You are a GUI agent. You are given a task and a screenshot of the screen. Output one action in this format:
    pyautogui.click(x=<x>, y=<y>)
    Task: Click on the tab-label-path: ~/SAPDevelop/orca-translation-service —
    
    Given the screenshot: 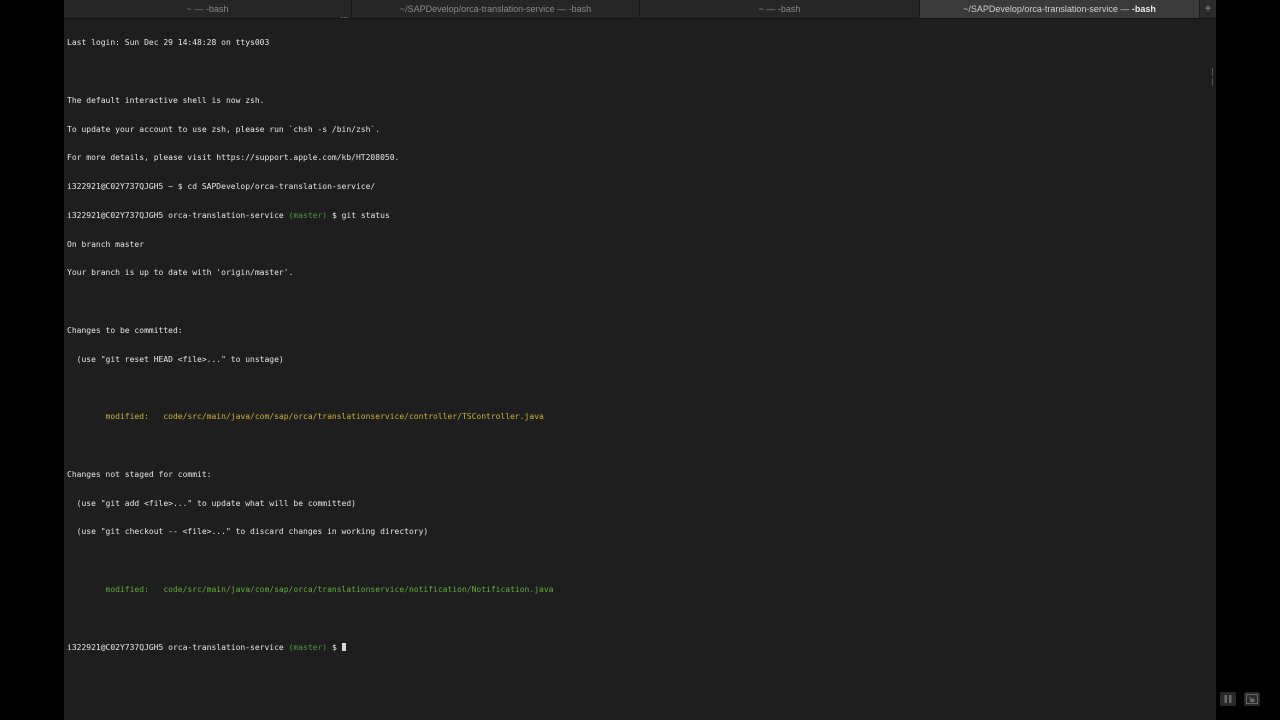 What is the action you would take?
    pyautogui.click(x=1047, y=9)
    